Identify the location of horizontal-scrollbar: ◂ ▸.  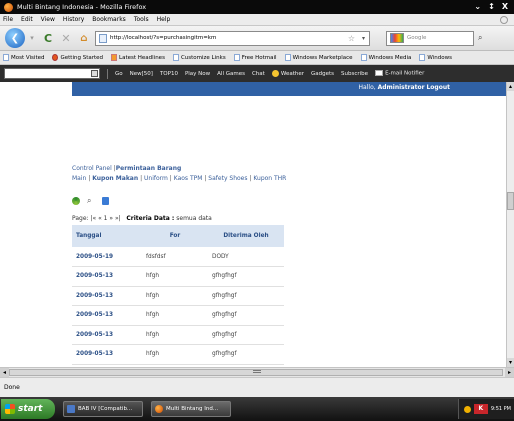
(257, 372).